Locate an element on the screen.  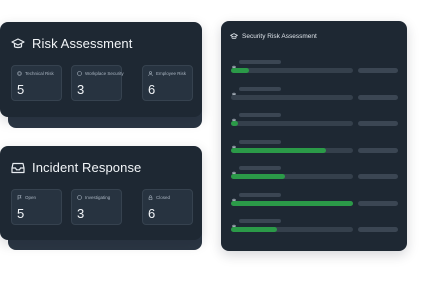
stat-employee-risk: Employee Risk 6 is located at coordinates (167, 83).